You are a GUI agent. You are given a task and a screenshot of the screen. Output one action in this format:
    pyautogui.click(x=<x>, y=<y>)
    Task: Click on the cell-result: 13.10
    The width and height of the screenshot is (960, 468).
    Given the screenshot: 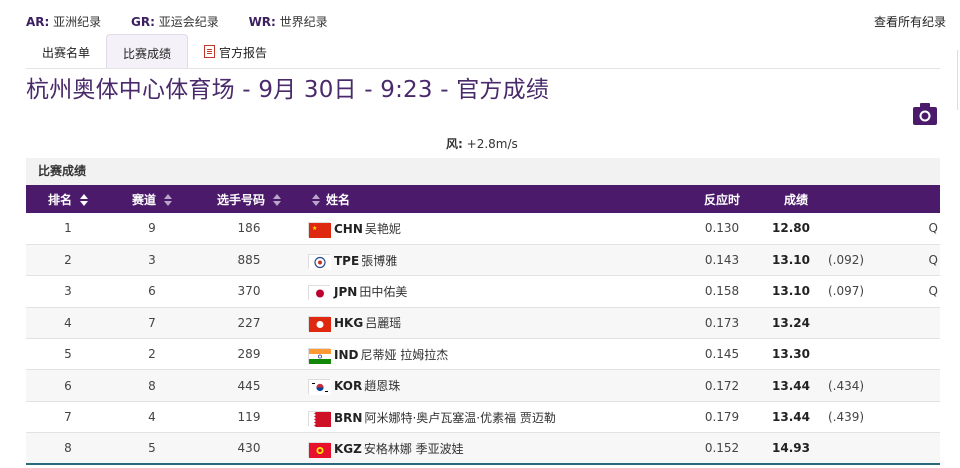 What is the action you would take?
    pyautogui.click(x=791, y=260)
    